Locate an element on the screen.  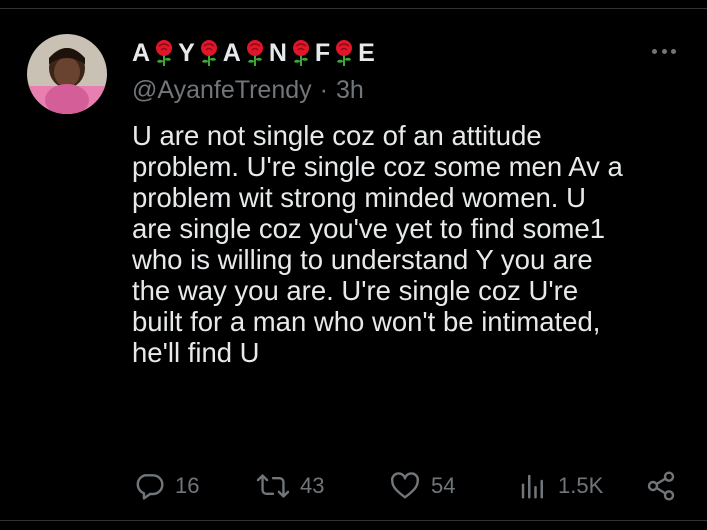
tweet-header: A Y A N F E @AyanfeTrendy · 3h is located at coordinates (392, 71).